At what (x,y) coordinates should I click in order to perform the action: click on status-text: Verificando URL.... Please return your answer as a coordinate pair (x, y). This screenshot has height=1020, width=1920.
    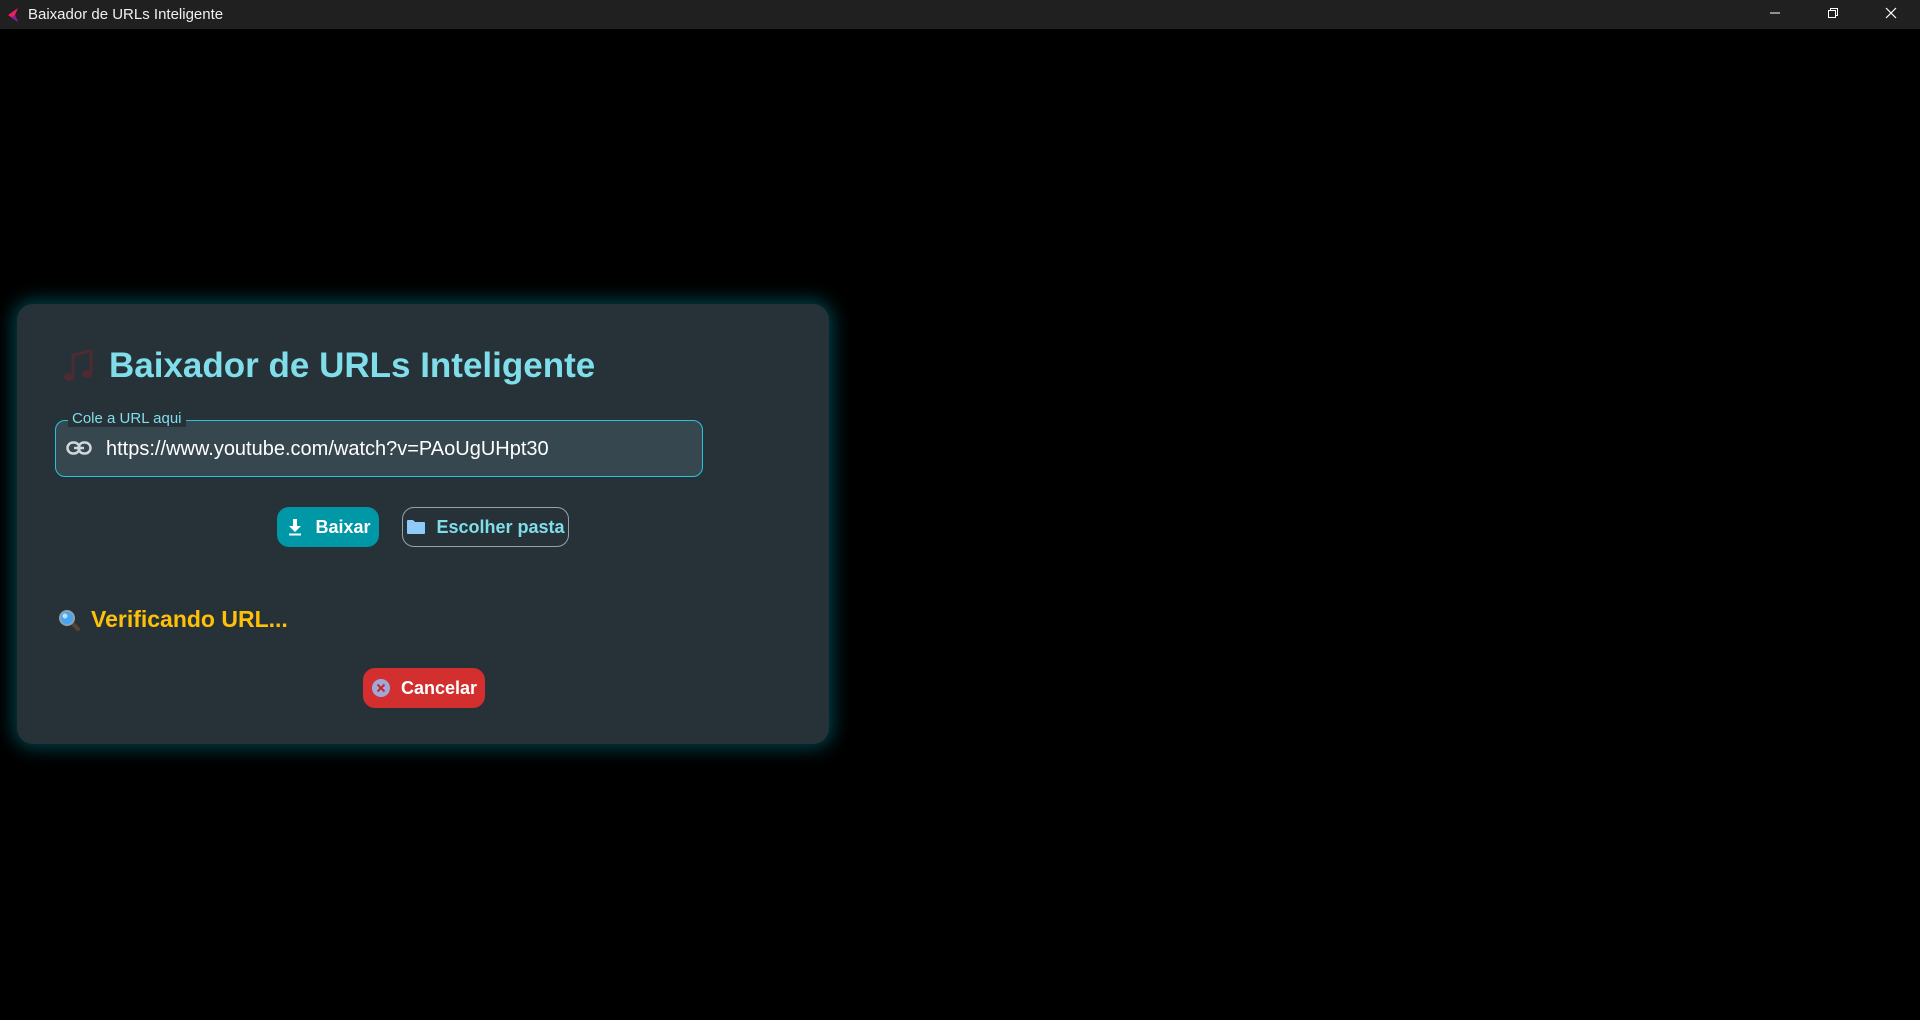
    Looking at the image, I should click on (189, 619).